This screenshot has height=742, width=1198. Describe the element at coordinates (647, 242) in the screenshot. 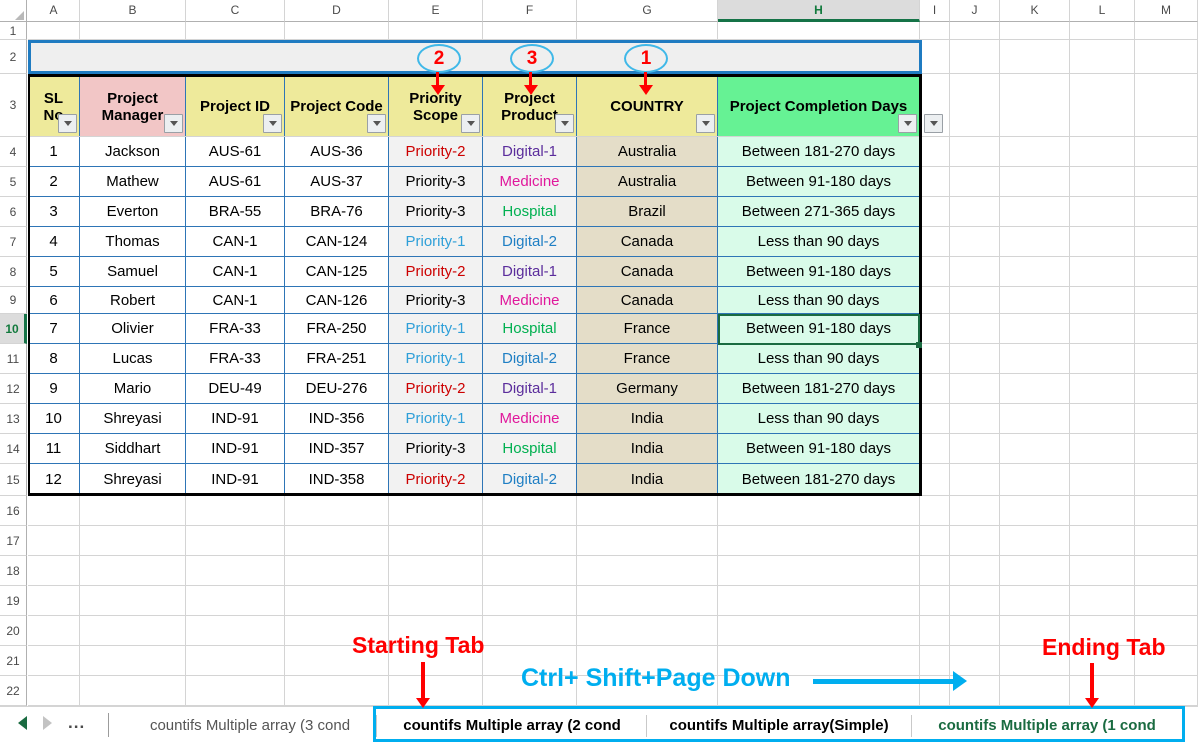

I see `table-cell-country: Canada` at that location.